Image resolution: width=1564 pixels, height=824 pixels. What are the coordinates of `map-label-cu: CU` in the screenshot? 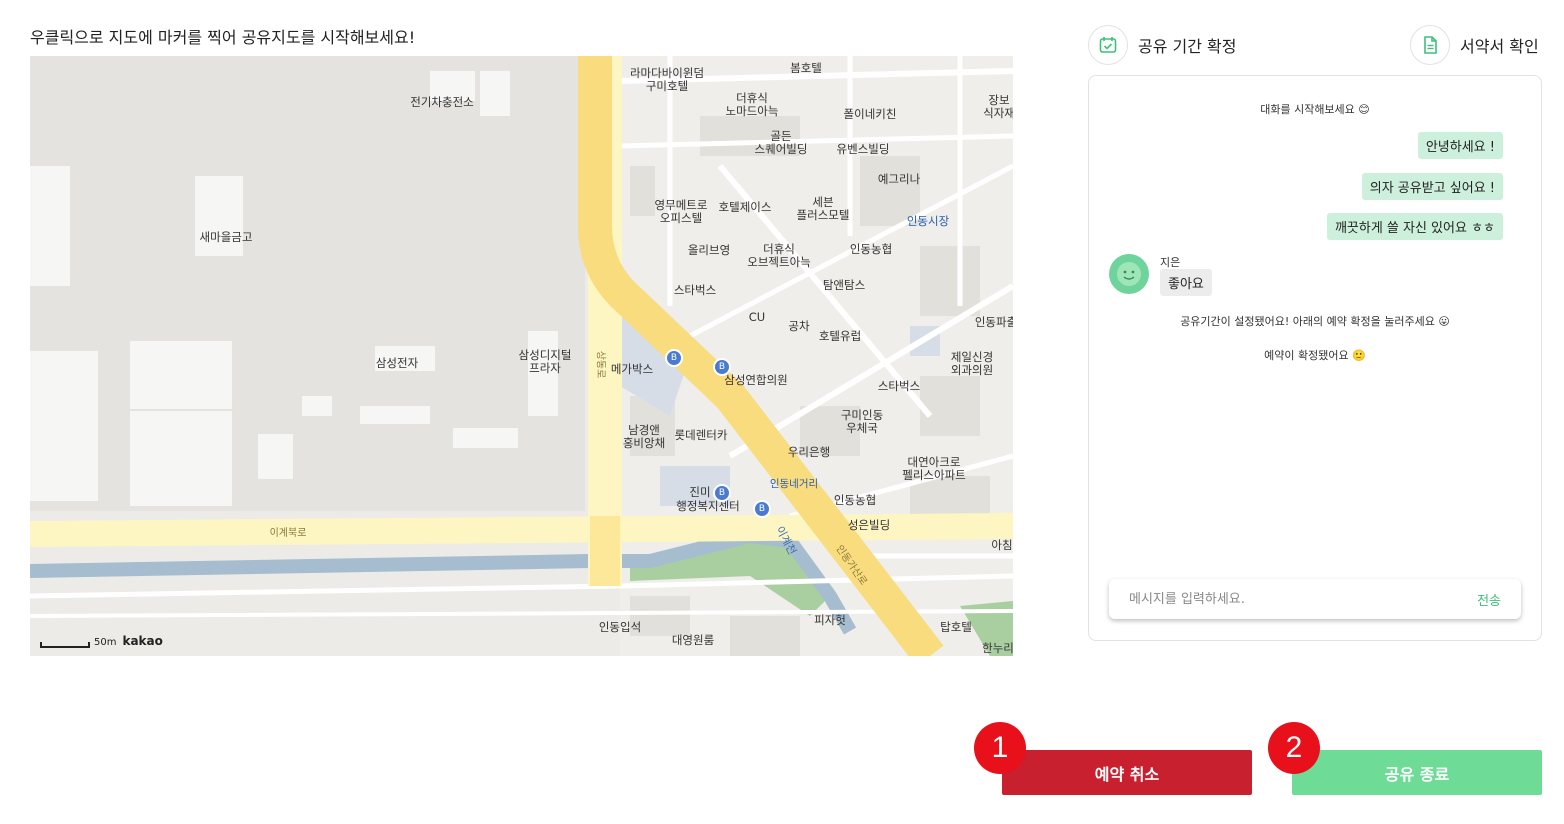 It's located at (757, 317).